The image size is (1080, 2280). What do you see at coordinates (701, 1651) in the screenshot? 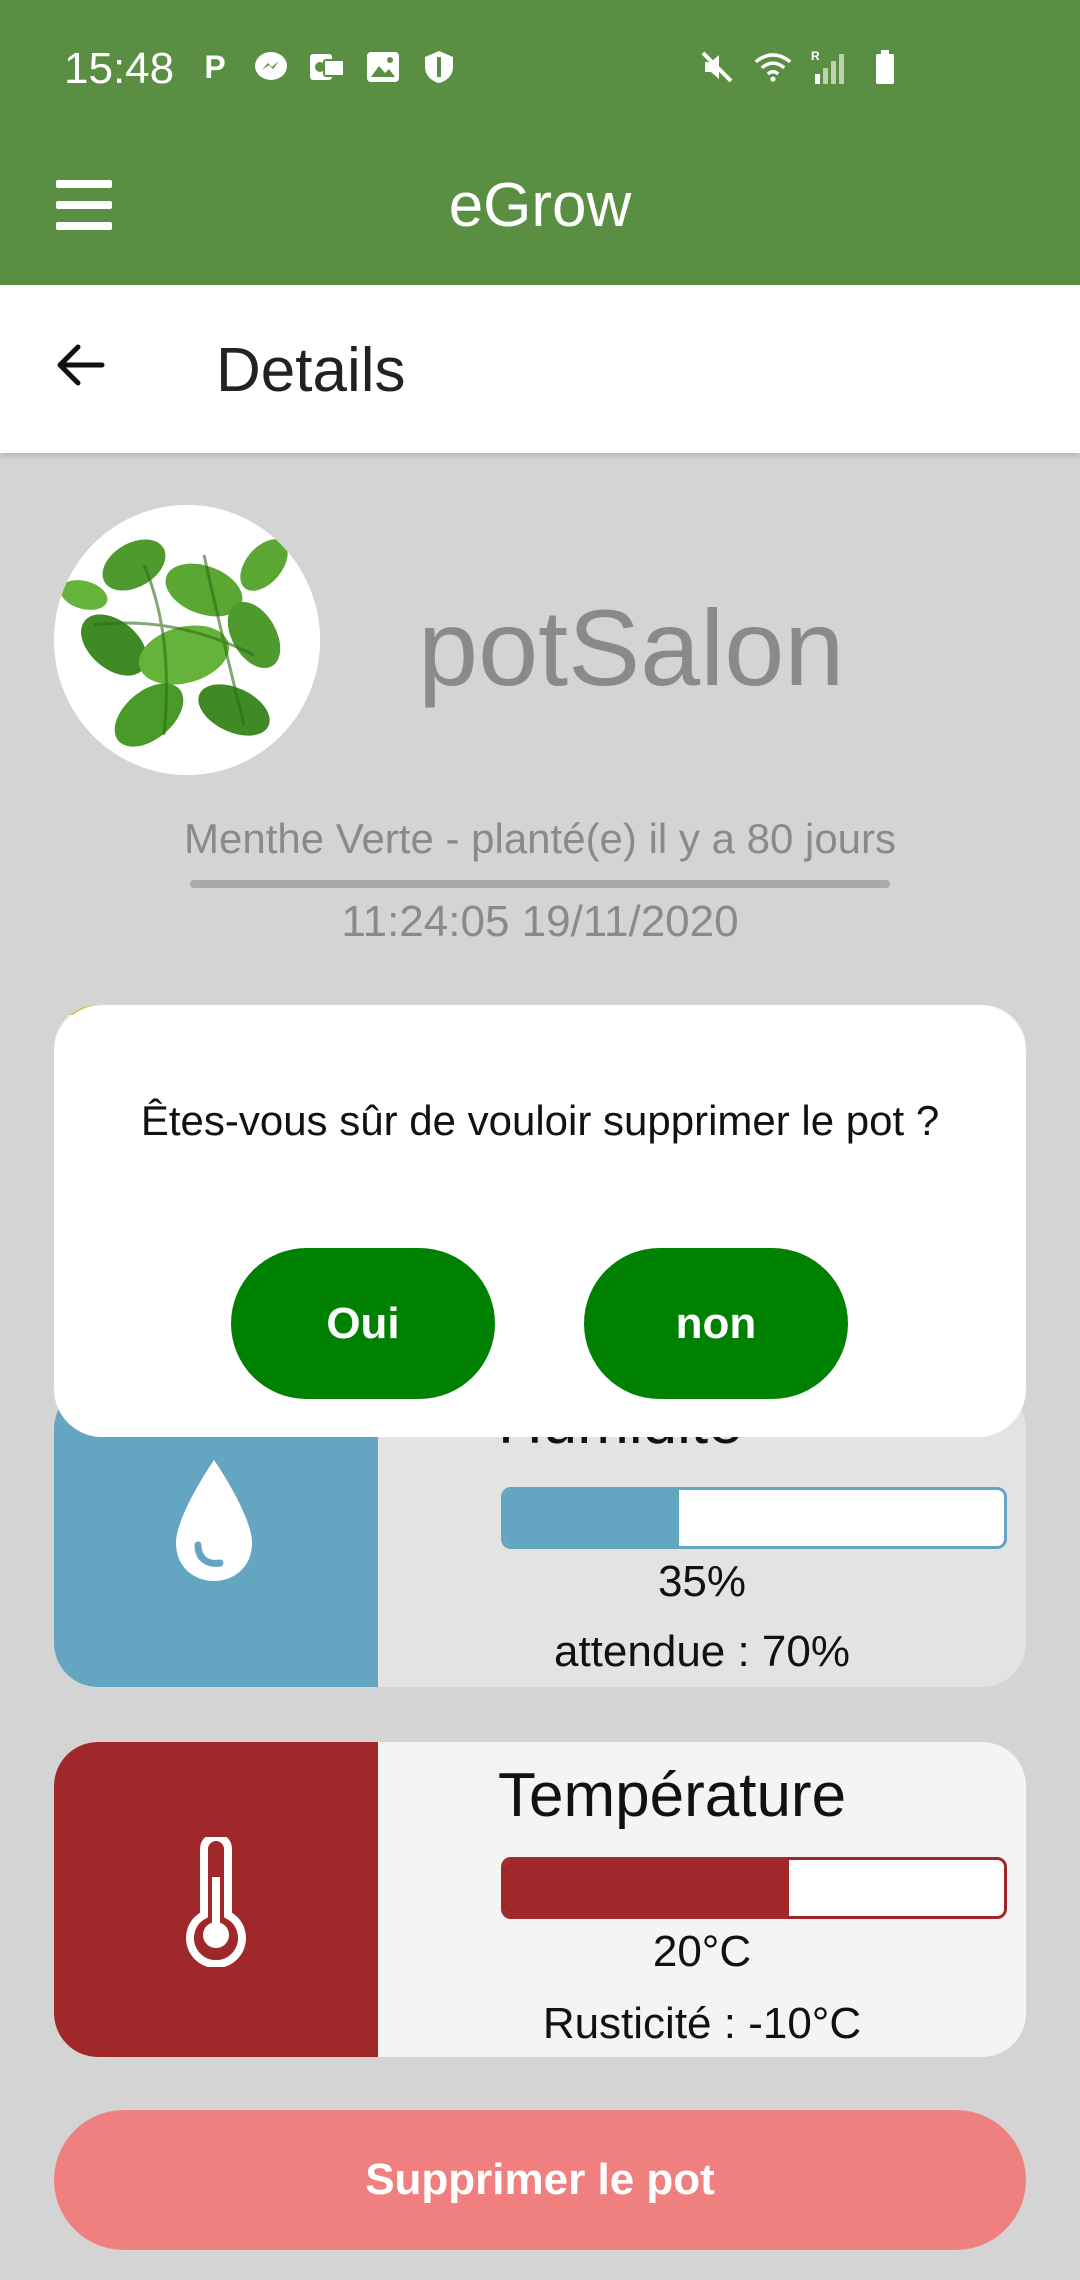
I see `humidity-expected: attendue : 70%` at bounding box center [701, 1651].